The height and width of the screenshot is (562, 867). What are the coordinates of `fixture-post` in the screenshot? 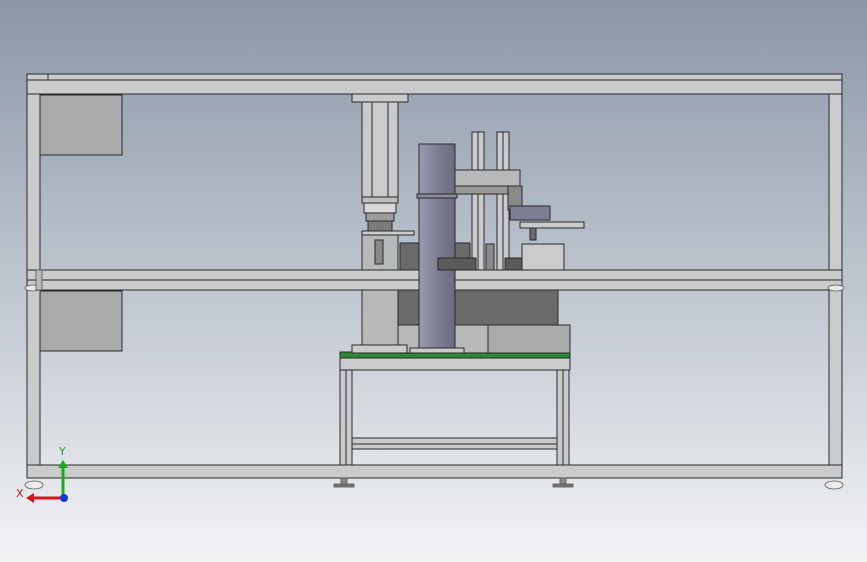 It's located at (490, 257).